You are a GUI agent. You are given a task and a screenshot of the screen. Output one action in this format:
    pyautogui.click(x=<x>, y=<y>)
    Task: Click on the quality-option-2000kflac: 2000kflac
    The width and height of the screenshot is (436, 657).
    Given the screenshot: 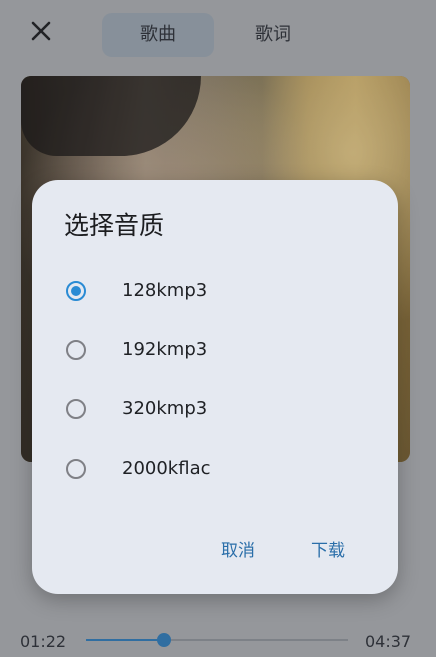 What is the action you would take?
    pyautogui.click(x=215, y=470)
    